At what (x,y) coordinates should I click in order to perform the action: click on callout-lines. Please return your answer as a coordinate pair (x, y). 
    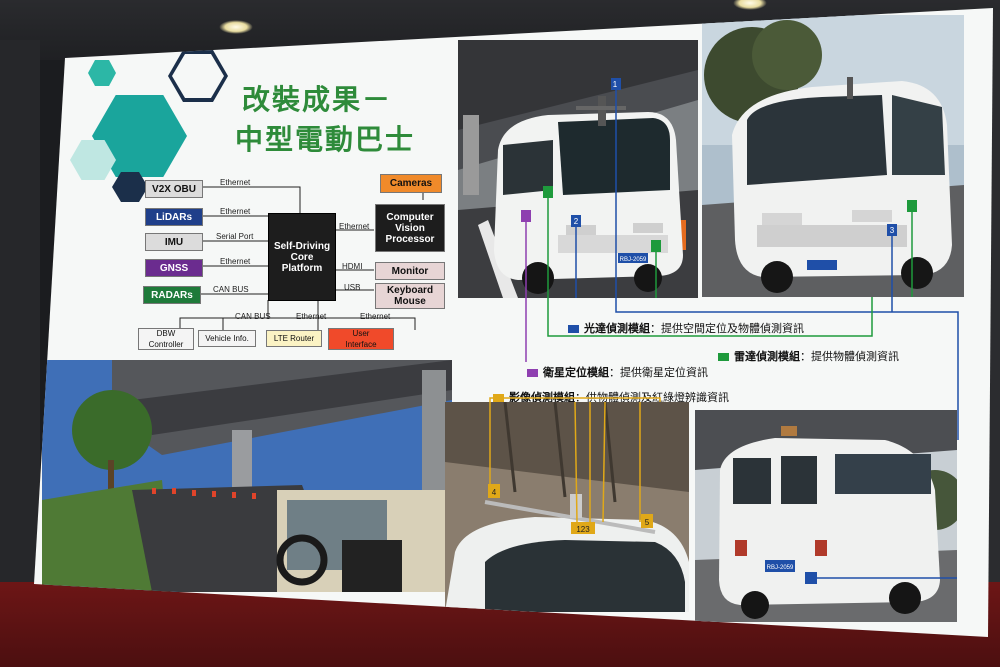
    Looking at the image, I should click on (724, 368).